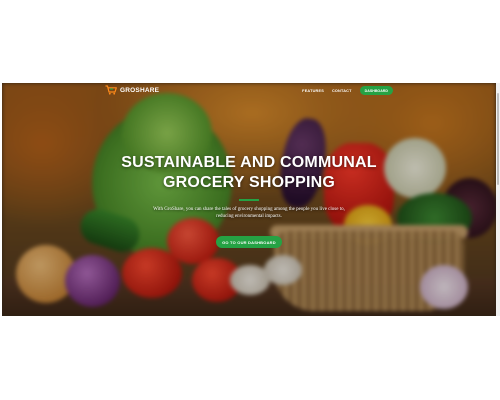 The width and height of the screenshot is (500, 400). What do you see at coordinates (376, 90) in the screenshot?
I see `dashboard-button: DASHBOARD` at bounding box center [376, 90].